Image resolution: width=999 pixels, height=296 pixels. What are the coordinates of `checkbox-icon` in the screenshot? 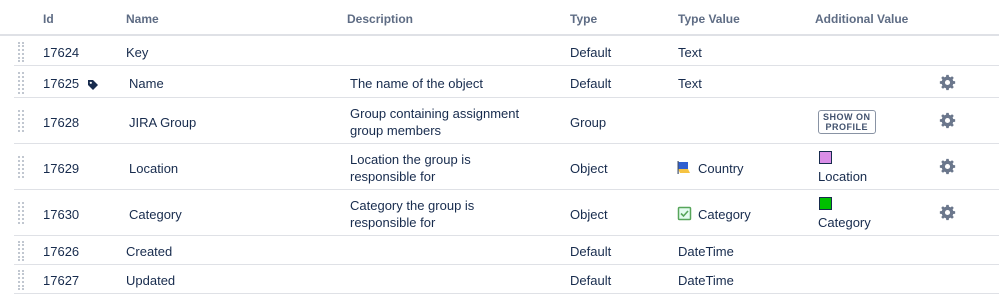 It's located at (684, 213).